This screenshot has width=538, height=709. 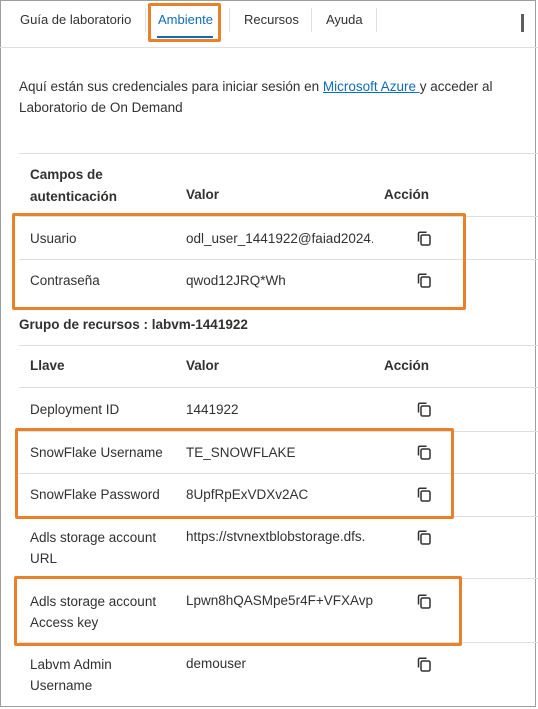 What do you see at coordinates (75, 19) in the screenshot?
I see `tab-lab-guide: Guía de laboratorio` at bounding box center [75, 19].